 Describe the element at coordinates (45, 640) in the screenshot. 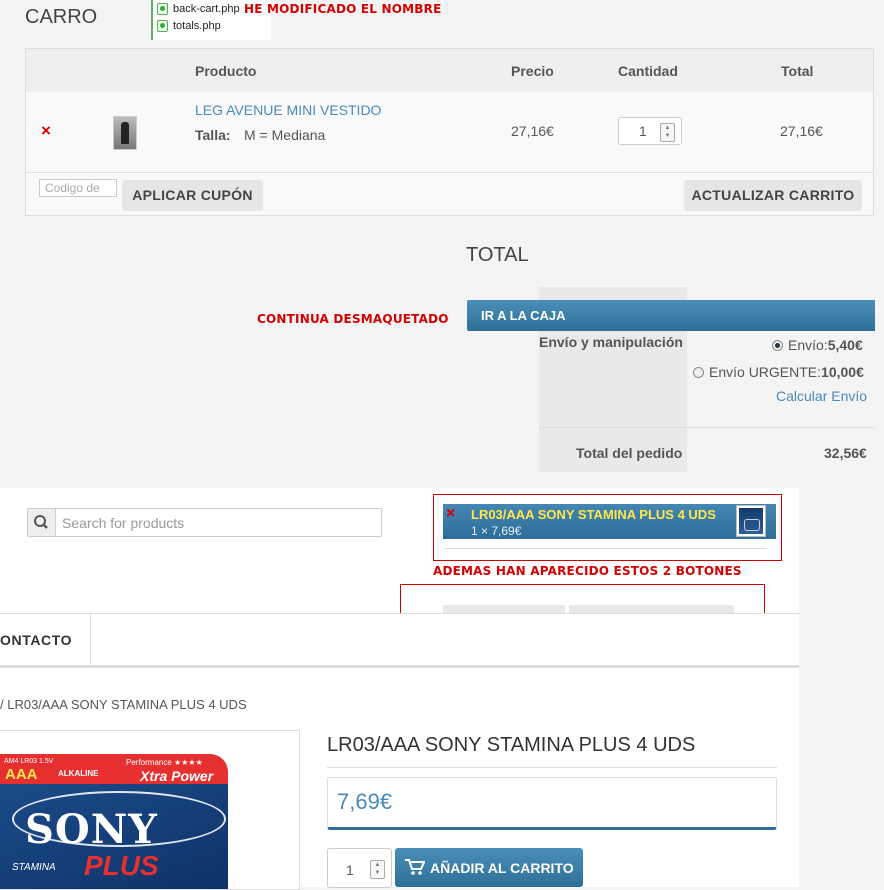

I see `nav-item-contacto: ONTACTO` at that location.